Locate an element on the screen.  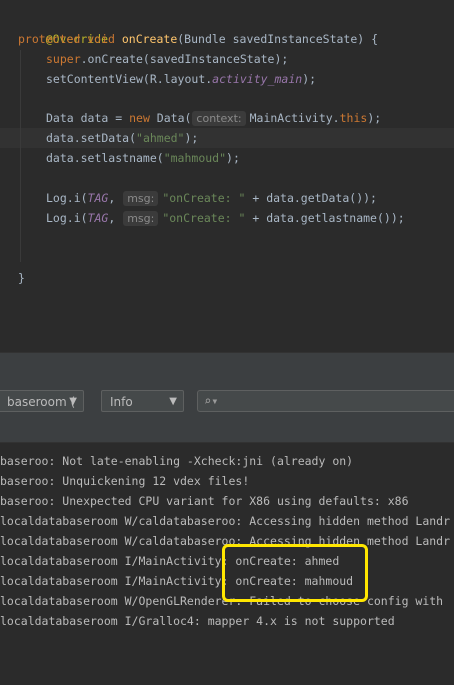
process-filter-dropdown: baseroom ( ▼ is located at coordinates (42, 401).